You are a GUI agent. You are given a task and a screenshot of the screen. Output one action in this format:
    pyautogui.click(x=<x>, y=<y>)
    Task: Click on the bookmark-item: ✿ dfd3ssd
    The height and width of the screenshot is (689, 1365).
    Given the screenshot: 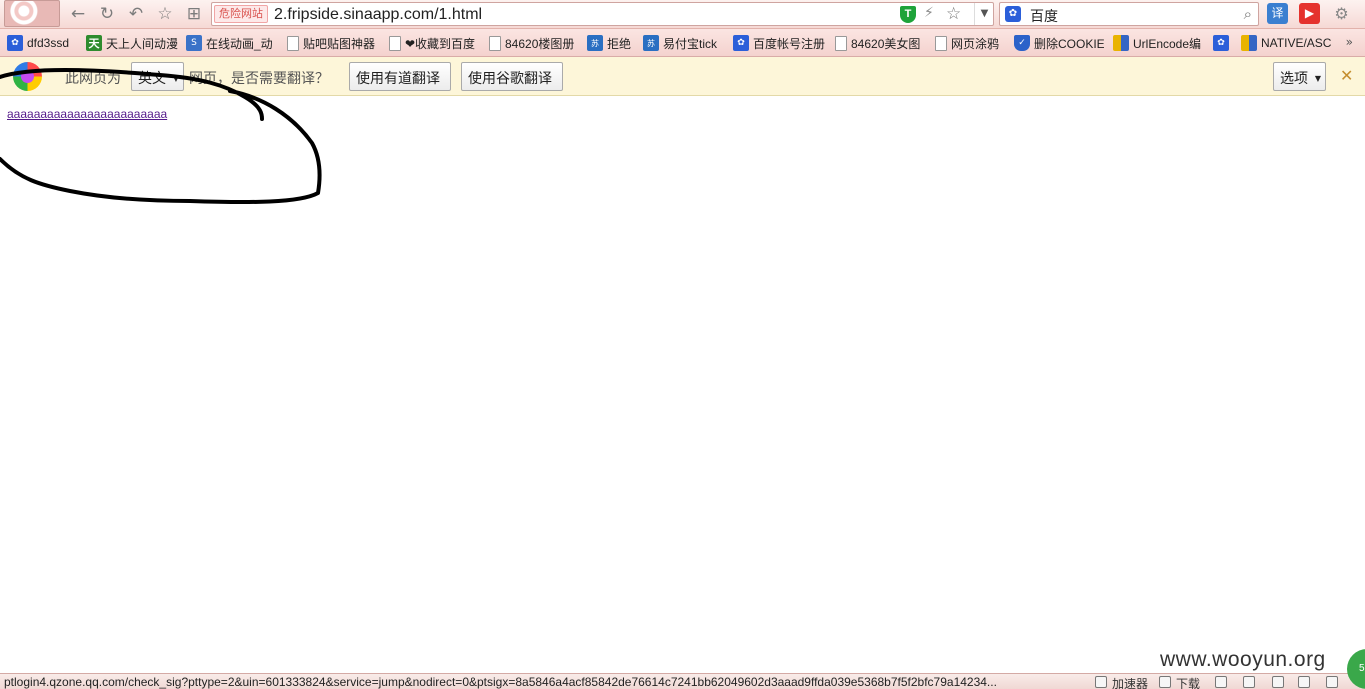 What is the action you would take?
    pyautogui.click(x=43, y=43)
    